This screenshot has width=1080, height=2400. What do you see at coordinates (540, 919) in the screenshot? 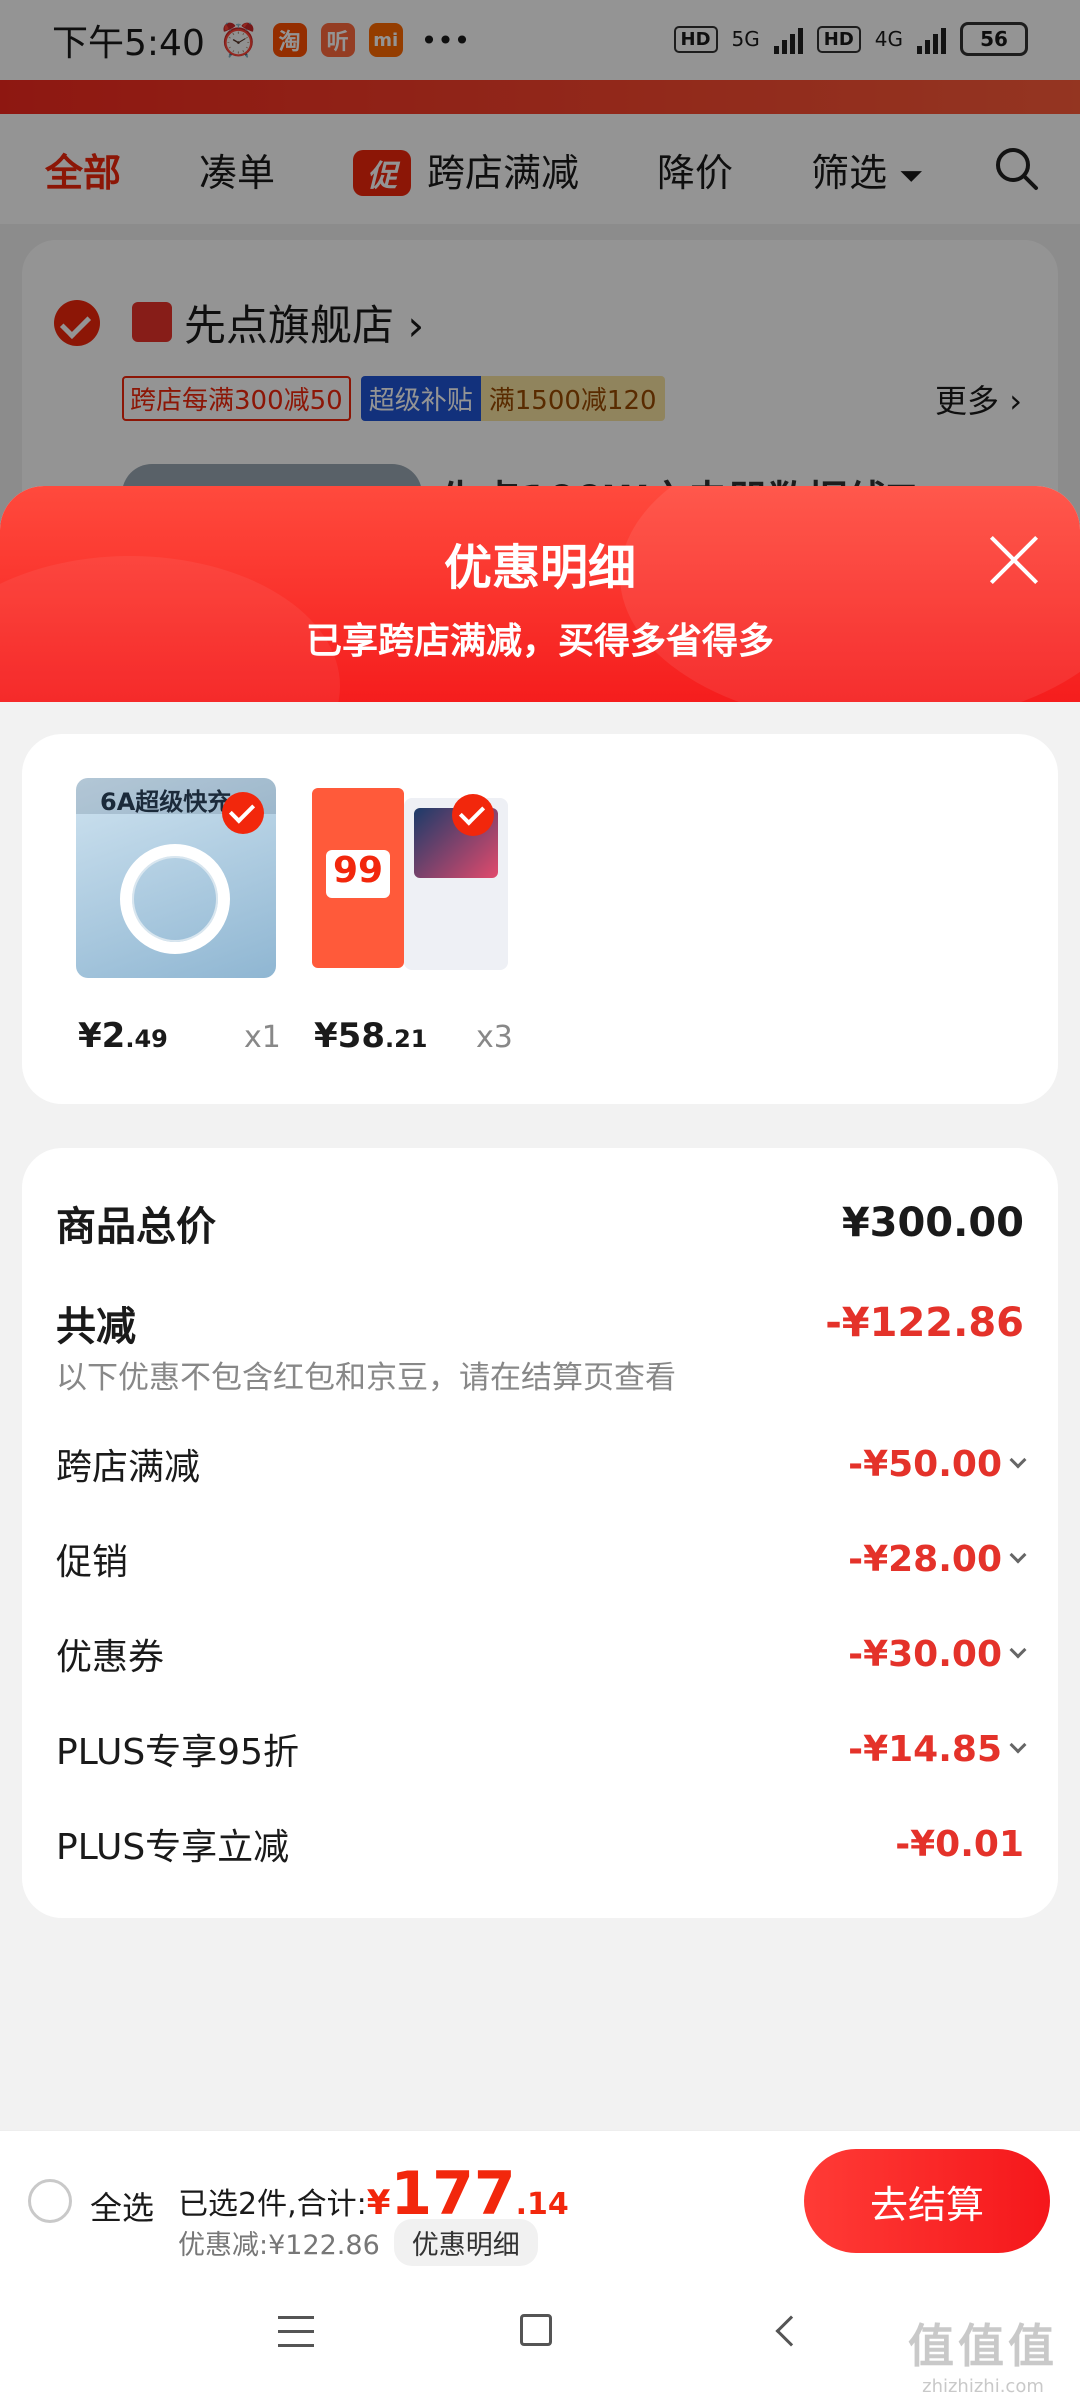
I see `selected-products-card: 6A超级快充 99 ¥2.49 x1 ¥58.21 x3` at bounding box center [540, 919].